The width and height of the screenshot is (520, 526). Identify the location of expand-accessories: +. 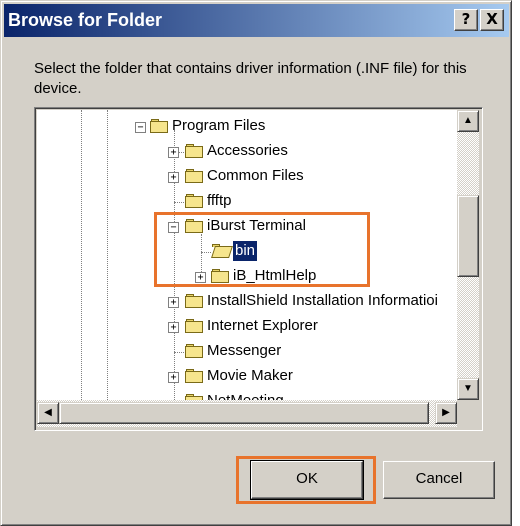
(173, 152).